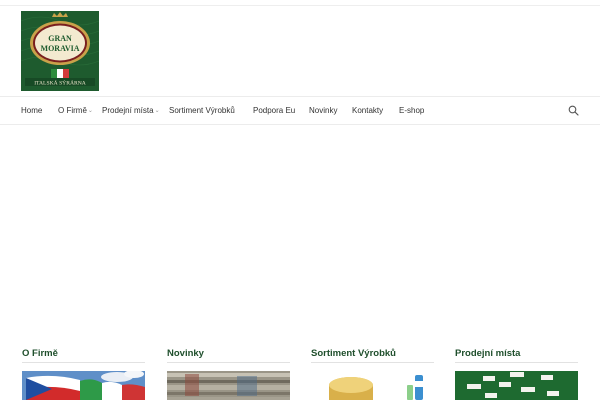 This screenshot has width=600, height=400. Describe the element at coordinates (300, 5) in the screenshot. I see `top-divider` at that location.